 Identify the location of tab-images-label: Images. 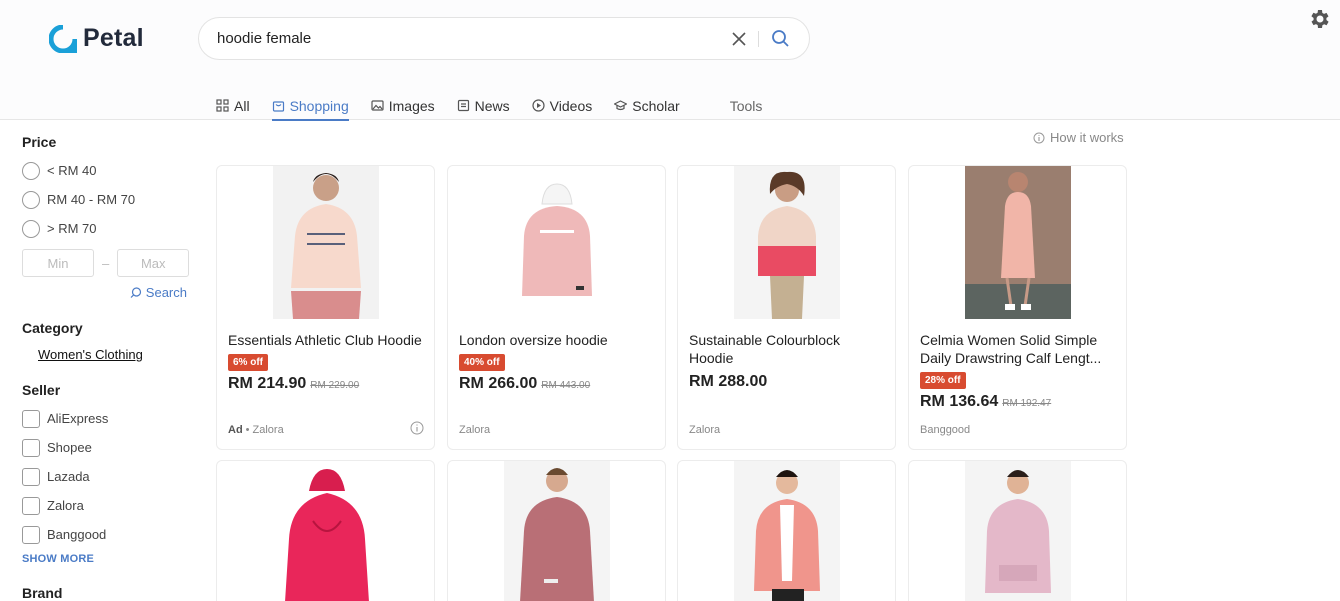
(411, 105).